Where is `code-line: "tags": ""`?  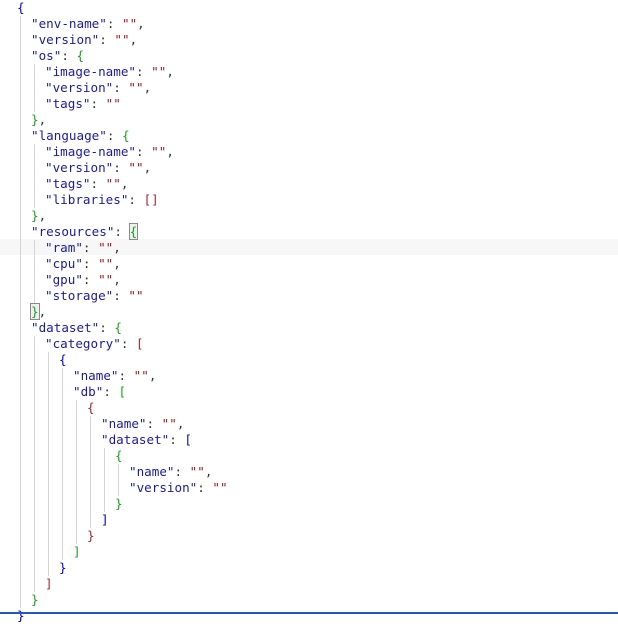
code-line: "tags": "" is located at coordinates (83, 104).